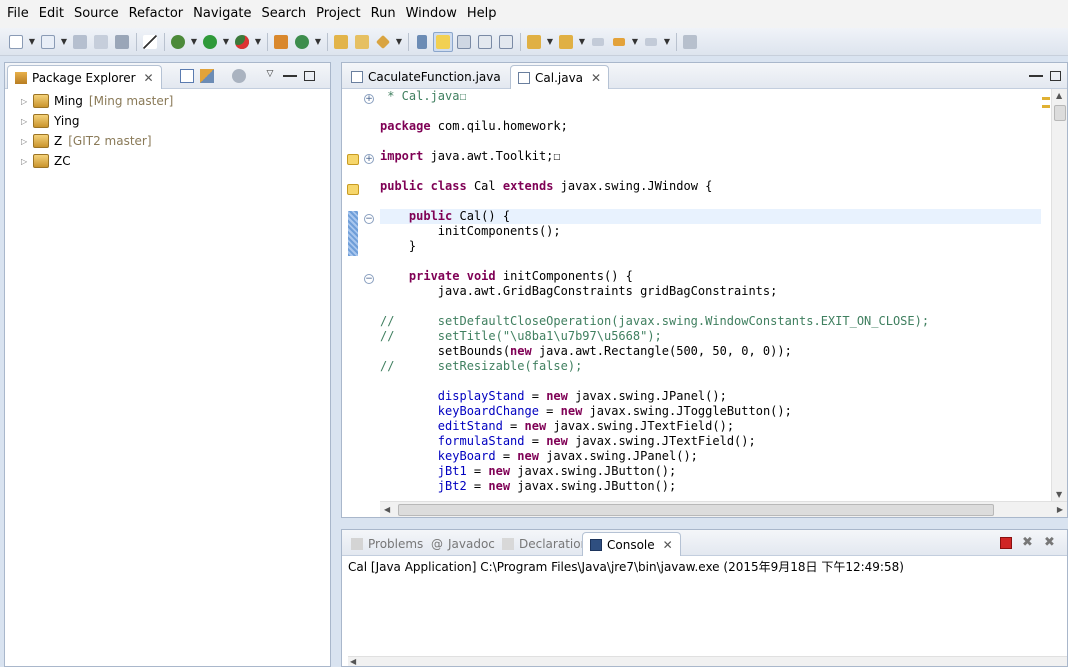 The height and width of the screenshot is (667, 1068). I want to click on new-project-dropdown-icon: ▼, so click(64, 42).